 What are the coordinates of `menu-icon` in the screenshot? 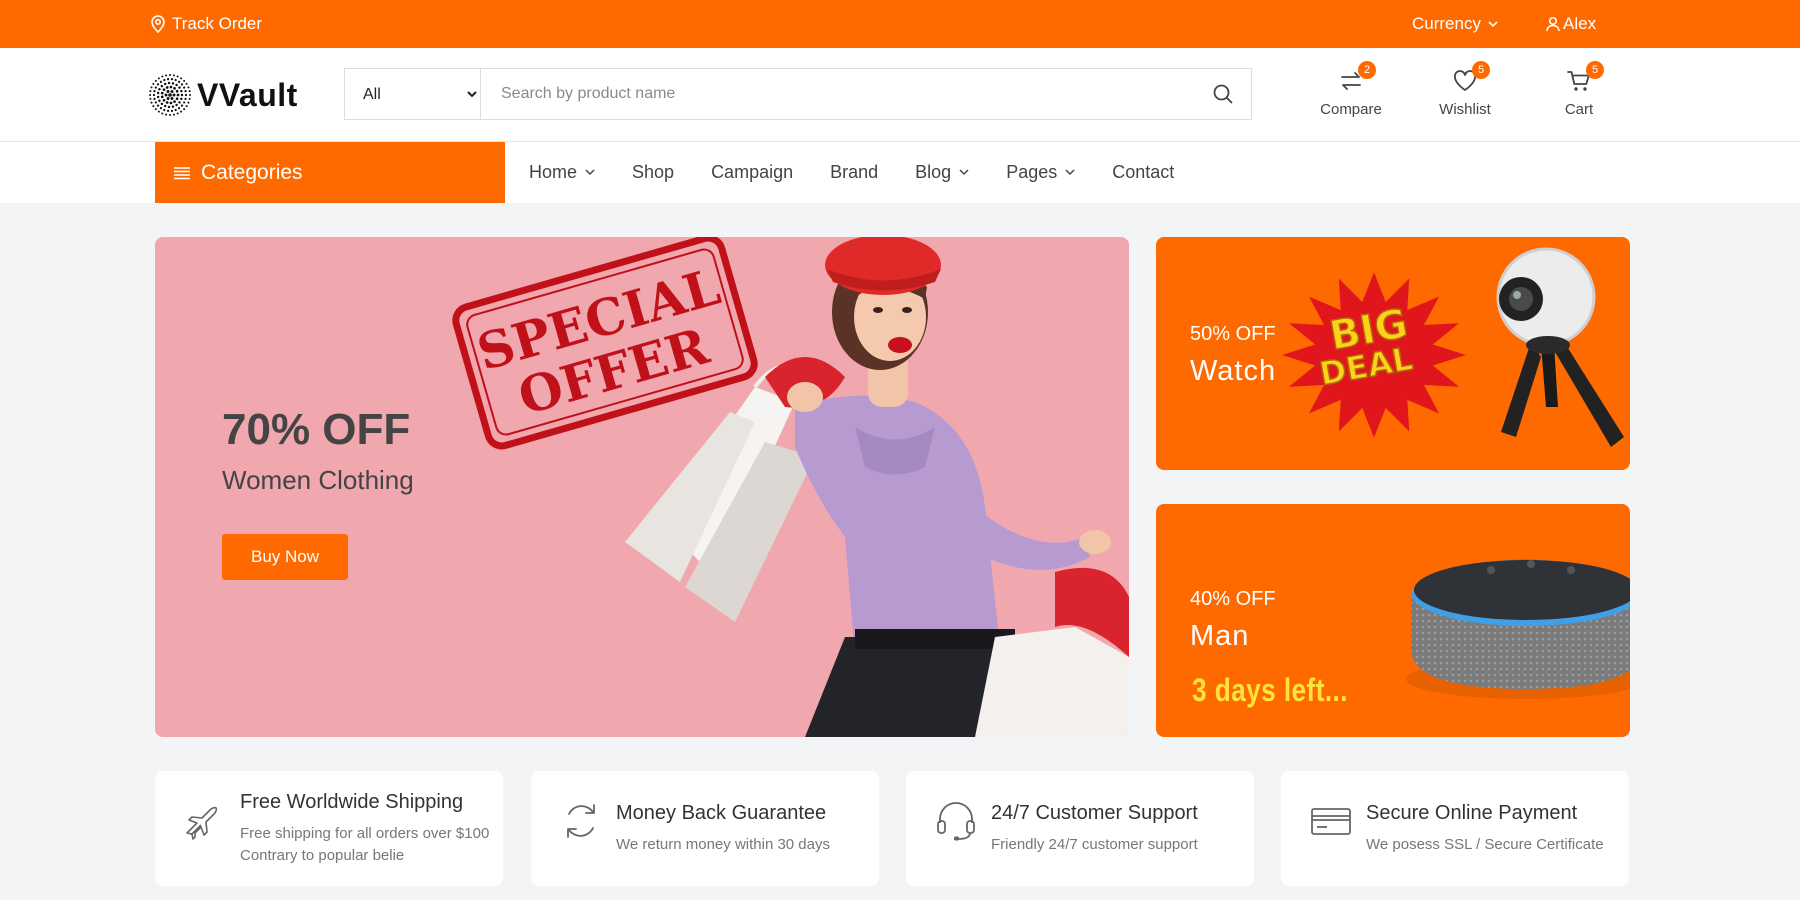 It's located at (182, 172).